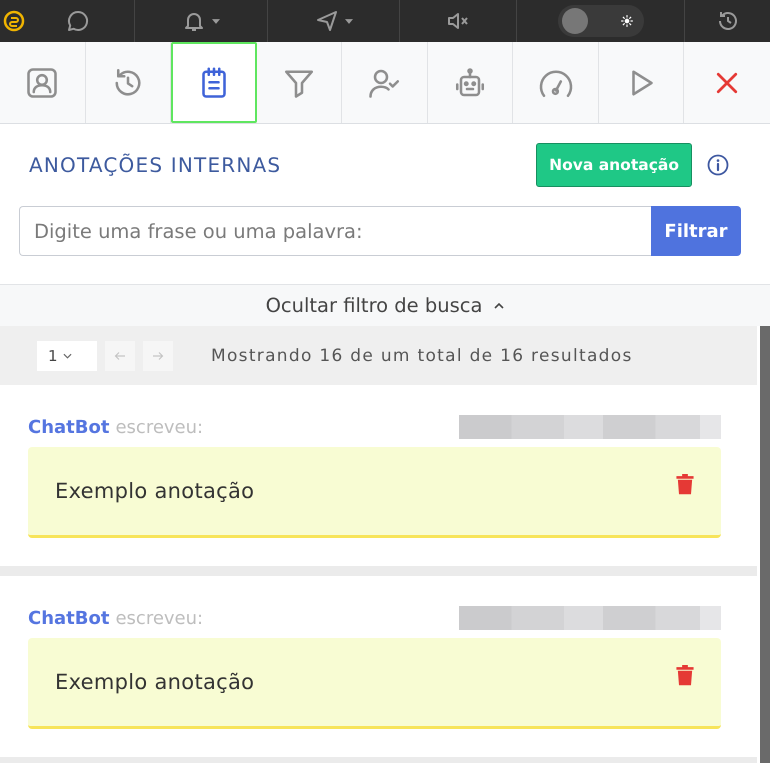  I want to click on scrollbar, so click(763, 544).